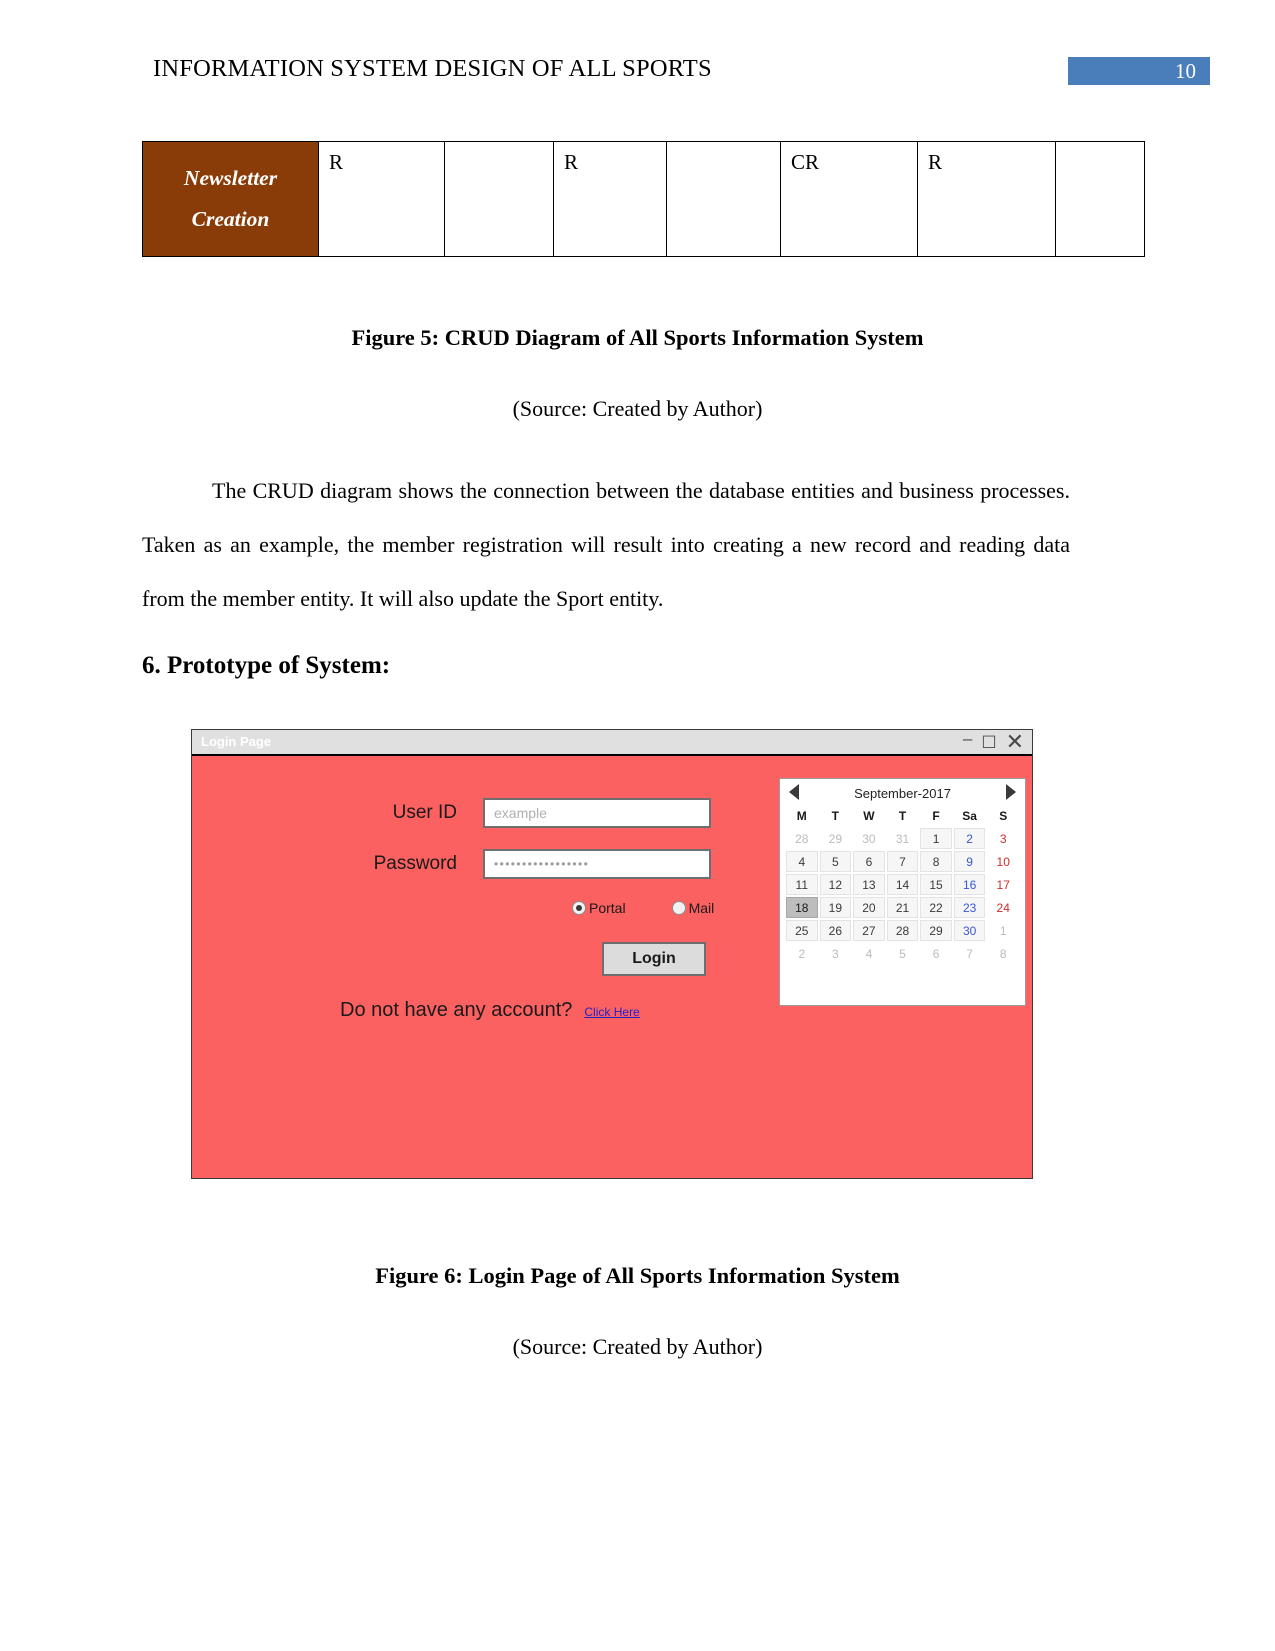 The width and height of the screenshot is (1275, 1651). Describe the element at coordinates (936, 884) in the screenshot. I see `calendar-day: 15` at that location.